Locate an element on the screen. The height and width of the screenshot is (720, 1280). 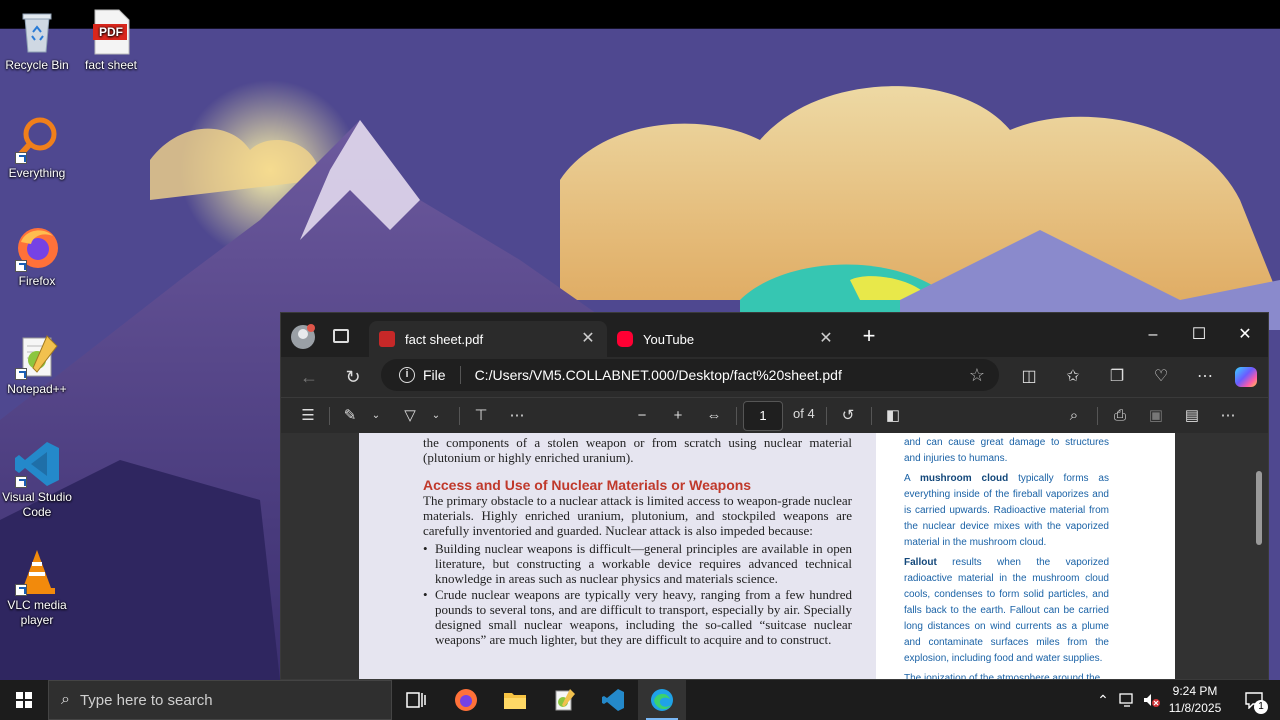
notification-center-button: 1 is located at coordinates (1254, 700).